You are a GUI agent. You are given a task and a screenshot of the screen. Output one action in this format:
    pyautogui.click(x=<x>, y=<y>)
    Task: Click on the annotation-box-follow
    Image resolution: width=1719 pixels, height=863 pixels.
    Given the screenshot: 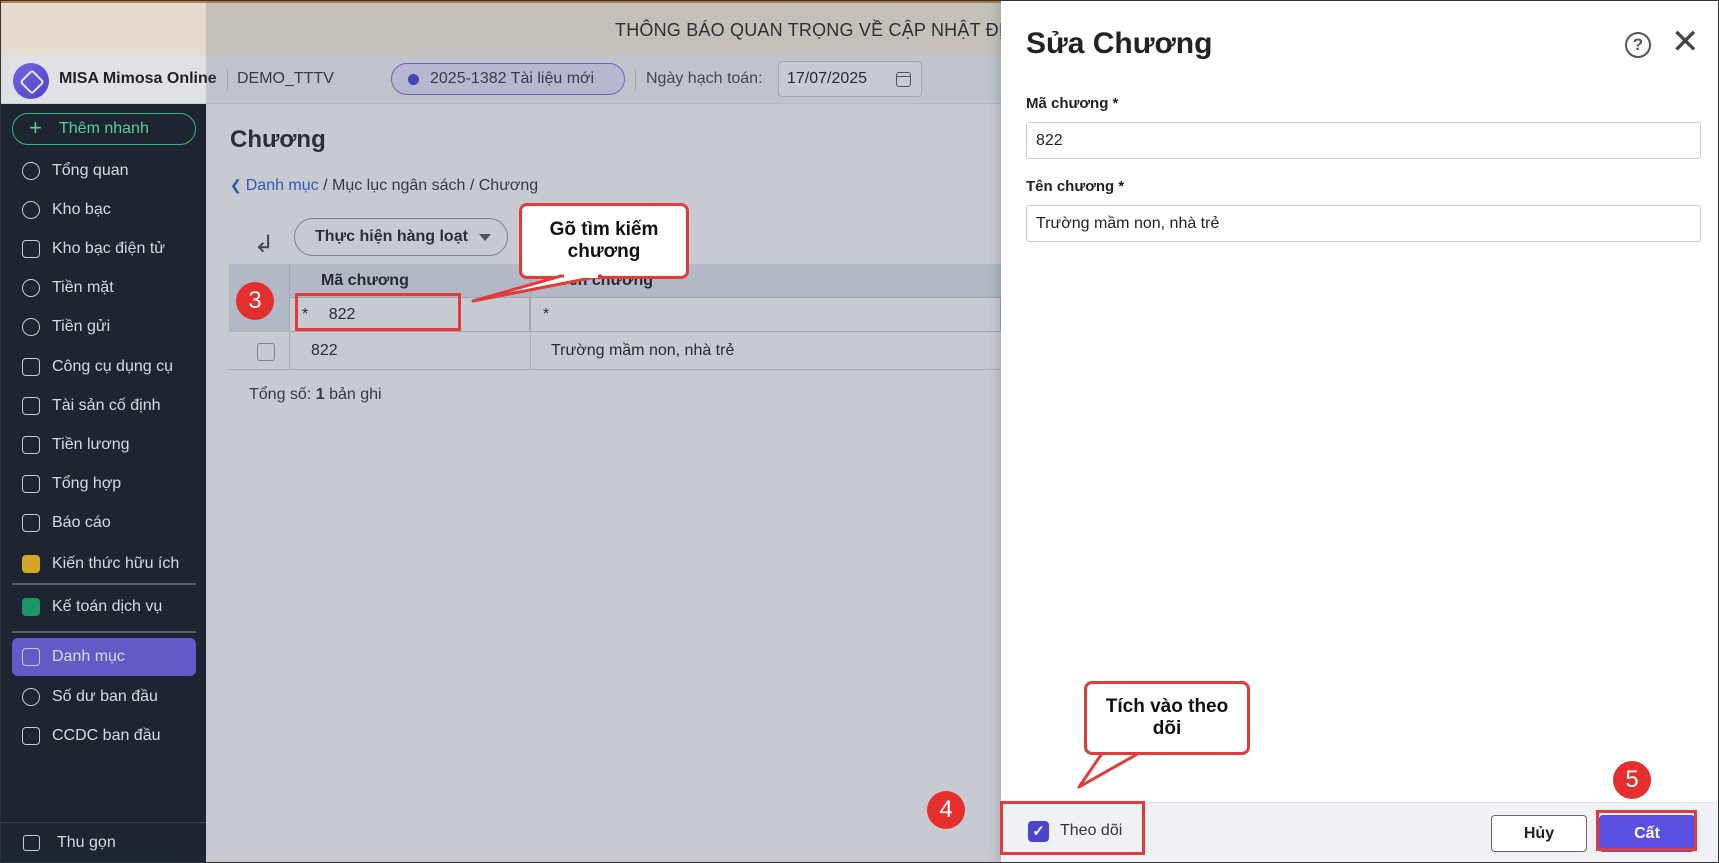 What is the action you would take?
    pyautogui.click(x=1072, y=828)
    